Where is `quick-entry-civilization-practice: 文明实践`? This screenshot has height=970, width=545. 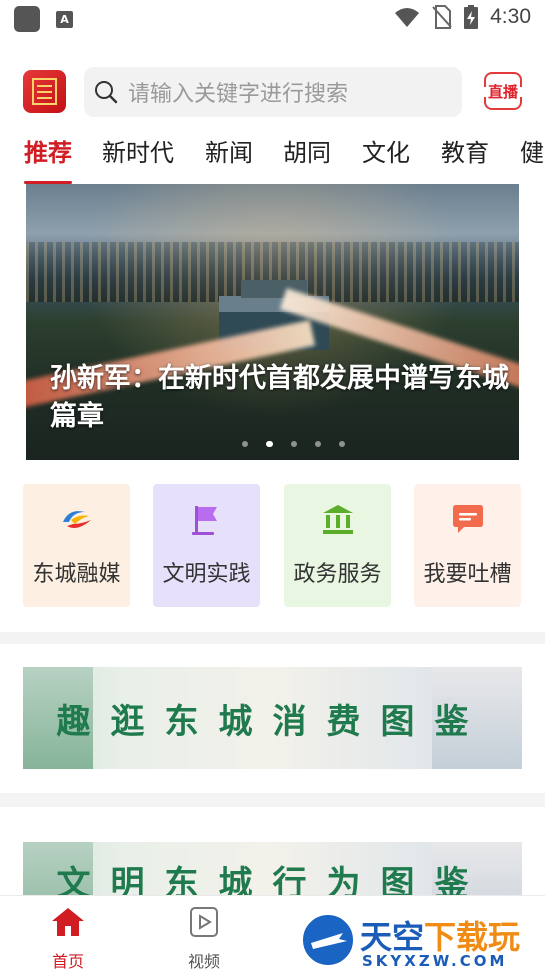
quick-entry-civilization-practice: 文明实践 is located at coordinates (206, 545).